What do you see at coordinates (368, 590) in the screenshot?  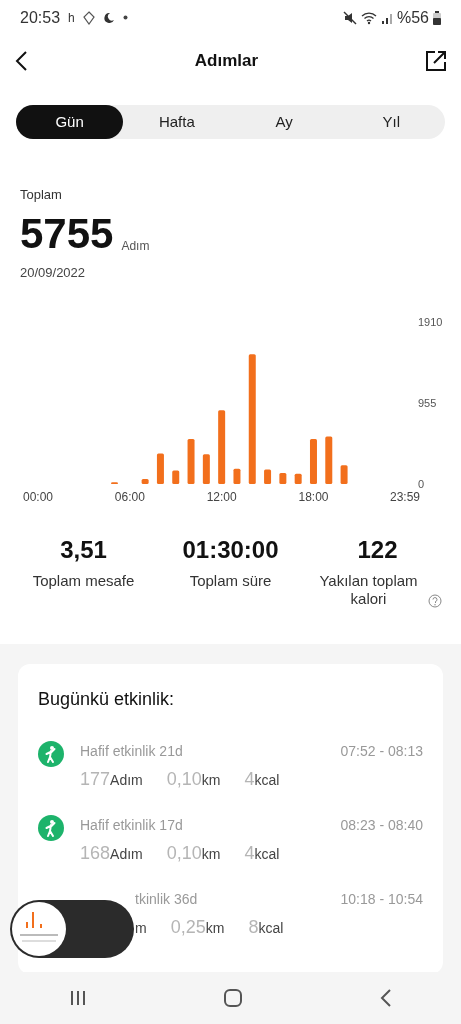 I see `stat-label: Yakılan toplam kalori` at bounding box center [368, 590].